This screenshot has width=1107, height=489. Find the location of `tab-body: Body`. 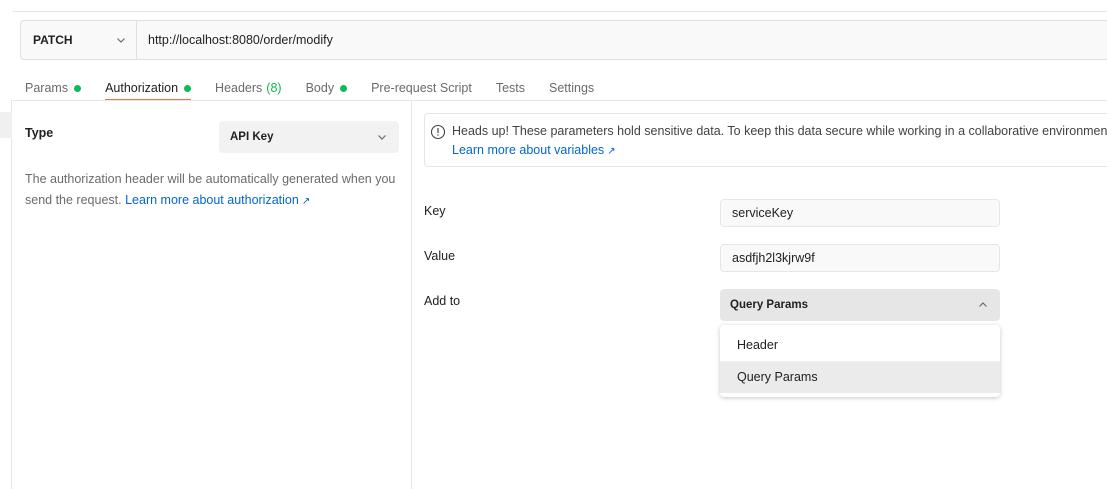

tab-body: Body is located at coordinates (327, 88).